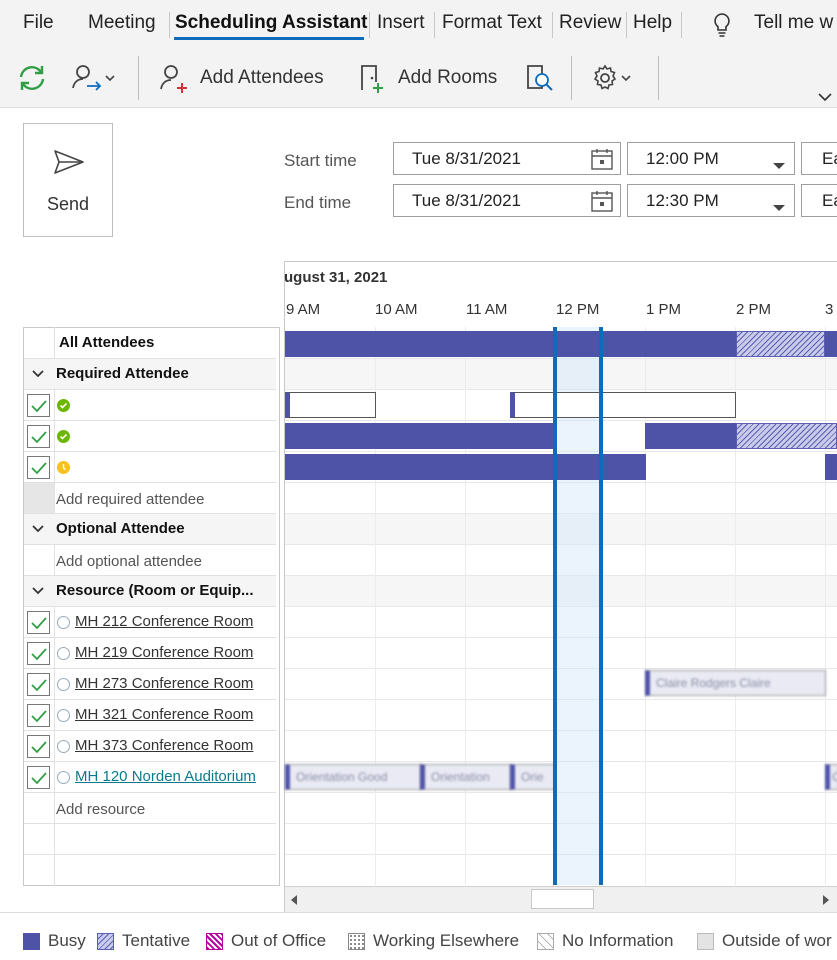 The height and width of the screenshot is (960, 837). Describe the element at coordinates (492, 23) in the screenshot. I see `tab-format-text: Format Text` at that location.